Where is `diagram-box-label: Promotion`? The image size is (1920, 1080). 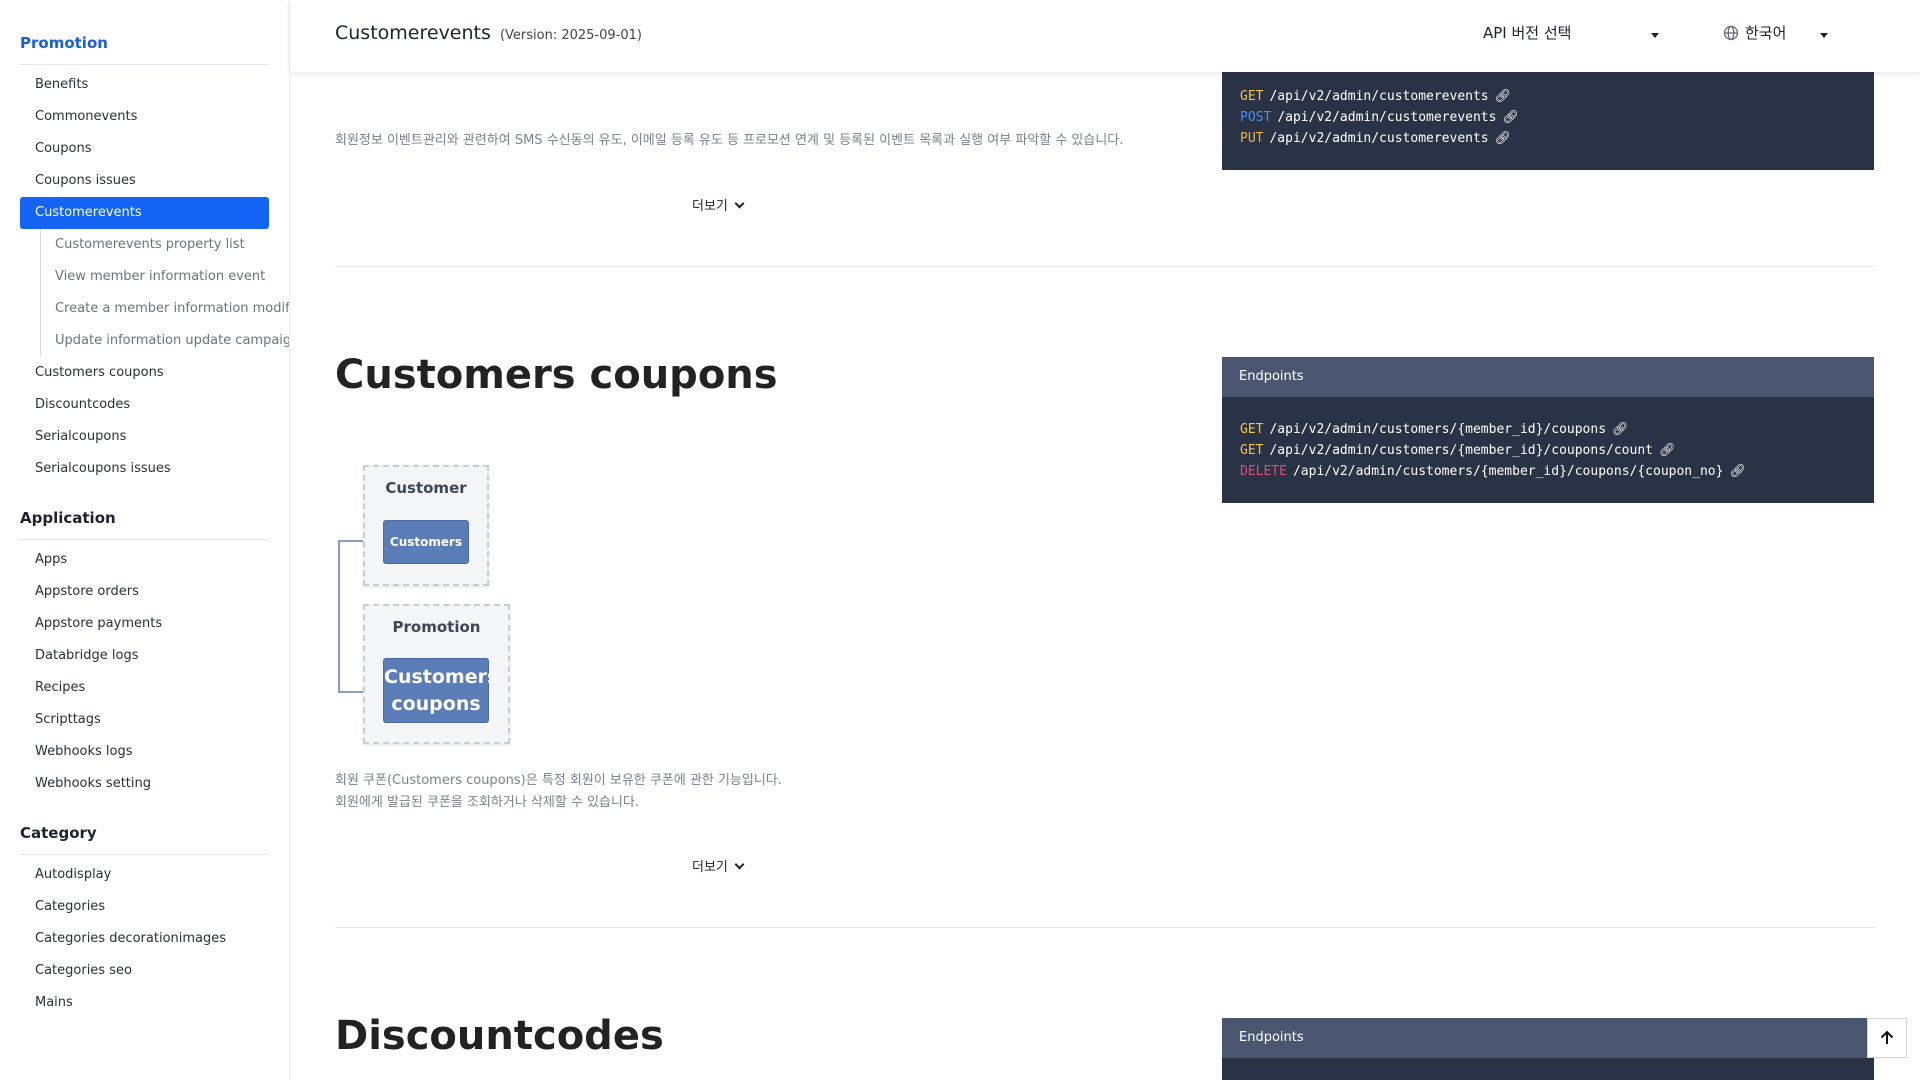
diagram-box-label: Promotion is located at coordinates (436, 627).